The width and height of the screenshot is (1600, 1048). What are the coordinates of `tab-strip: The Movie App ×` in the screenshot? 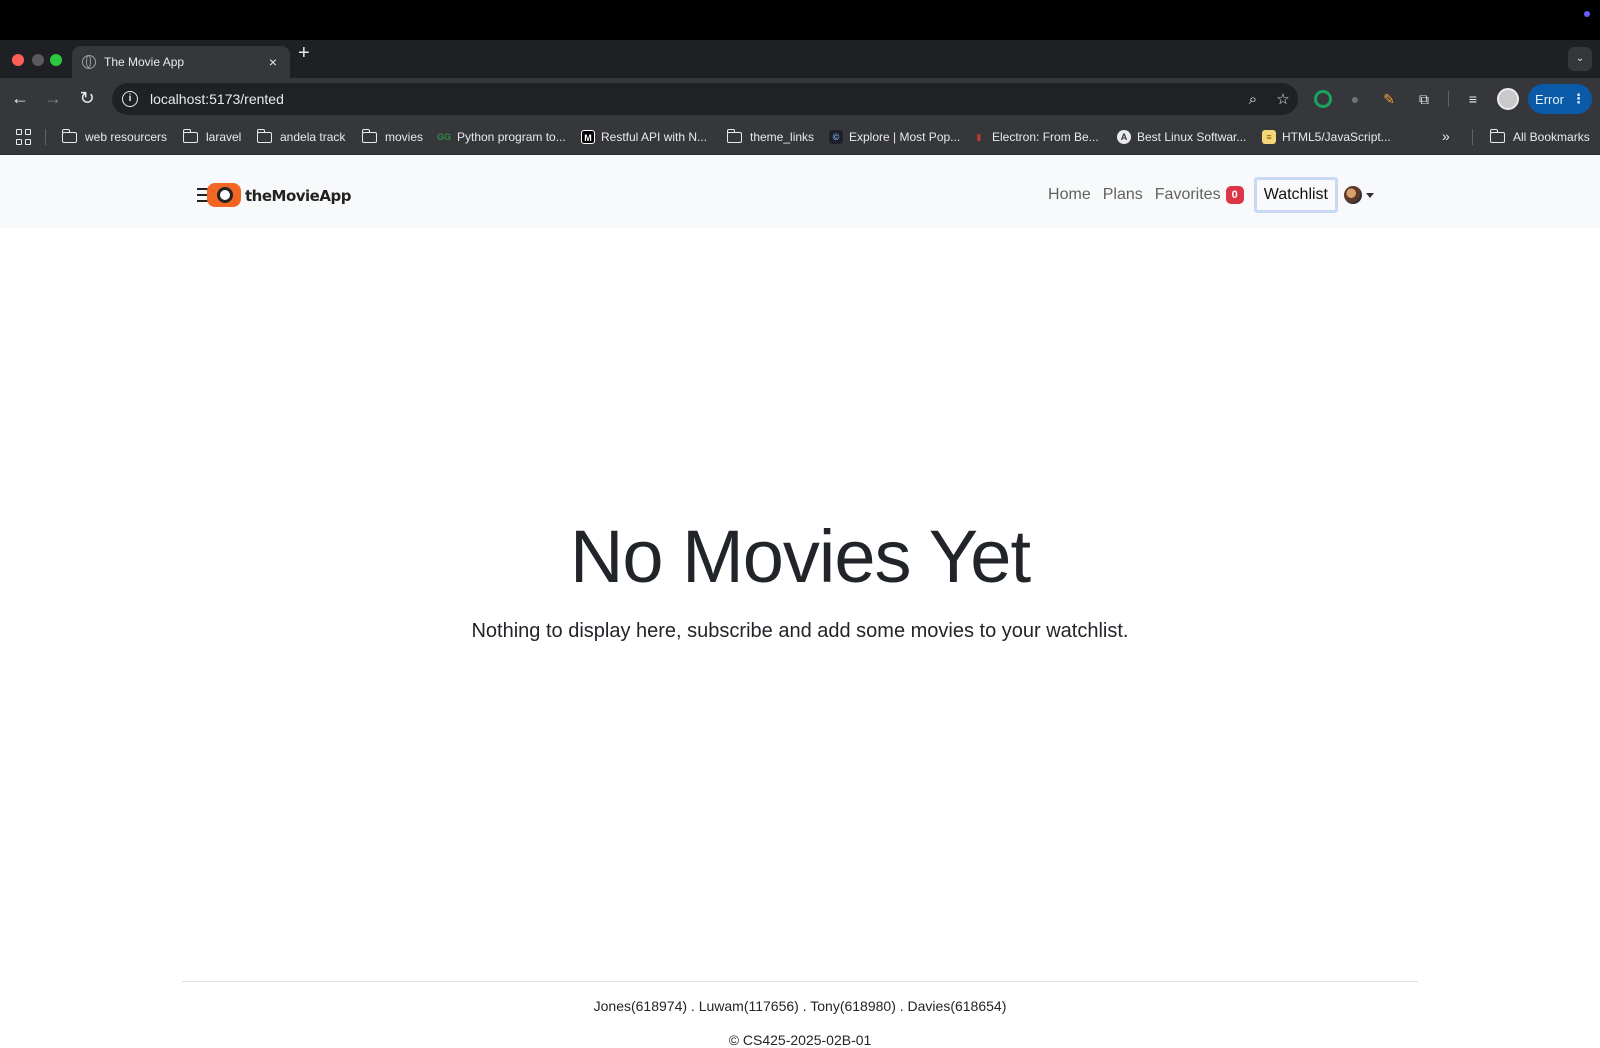 It's located at (800, 59).